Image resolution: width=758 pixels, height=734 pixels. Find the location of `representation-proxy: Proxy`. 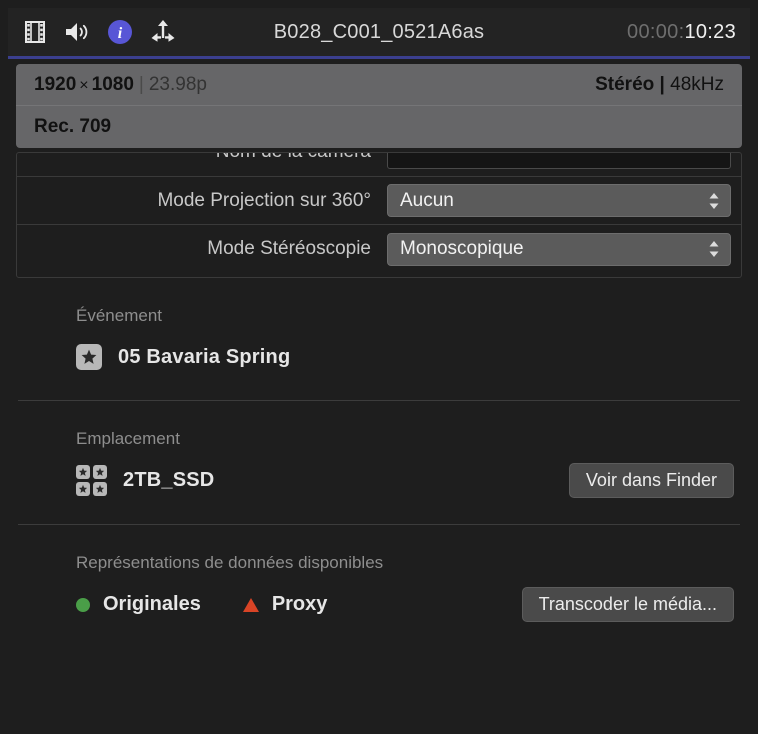

representation-proxy: Proxy is located at coordinates (285, 604).